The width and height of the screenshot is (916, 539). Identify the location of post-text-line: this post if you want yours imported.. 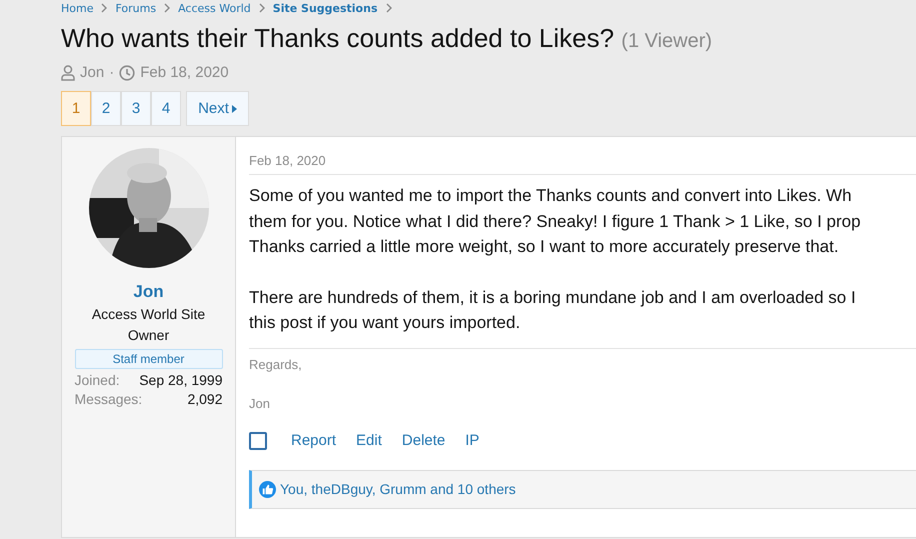
(385, 323).